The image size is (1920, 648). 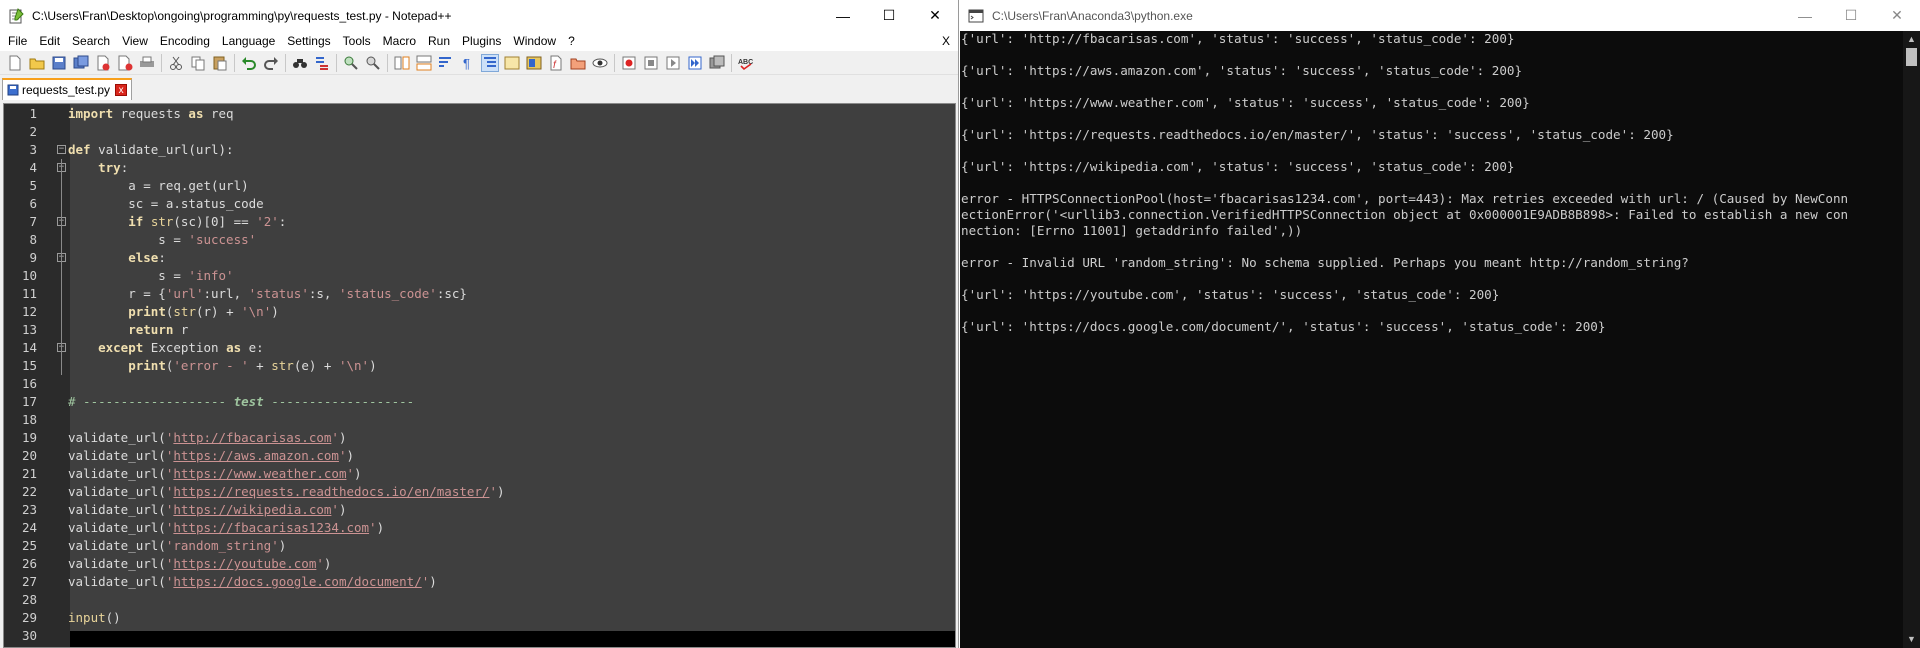 I want to click on user-language-icon, so click(x=512, y=63).